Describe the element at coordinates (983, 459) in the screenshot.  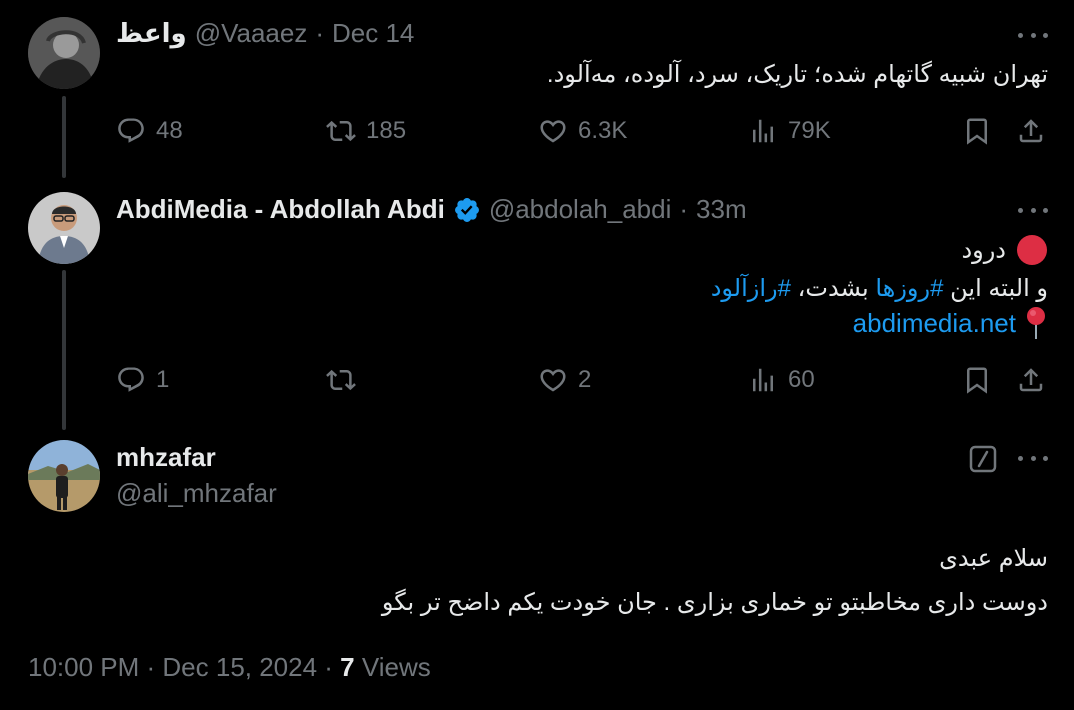
I see `edit-icon` at that location.